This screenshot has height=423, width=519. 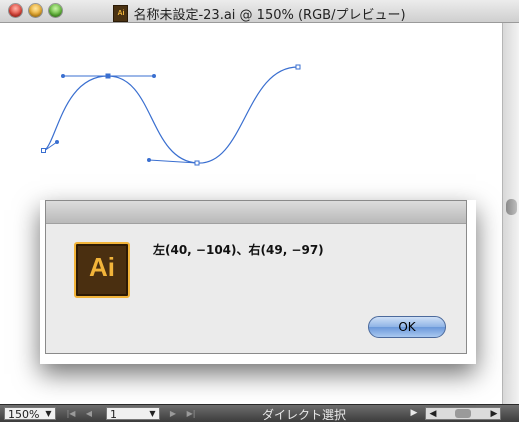 I want to click on page-number-value: 1, so click(x=113, y=414).